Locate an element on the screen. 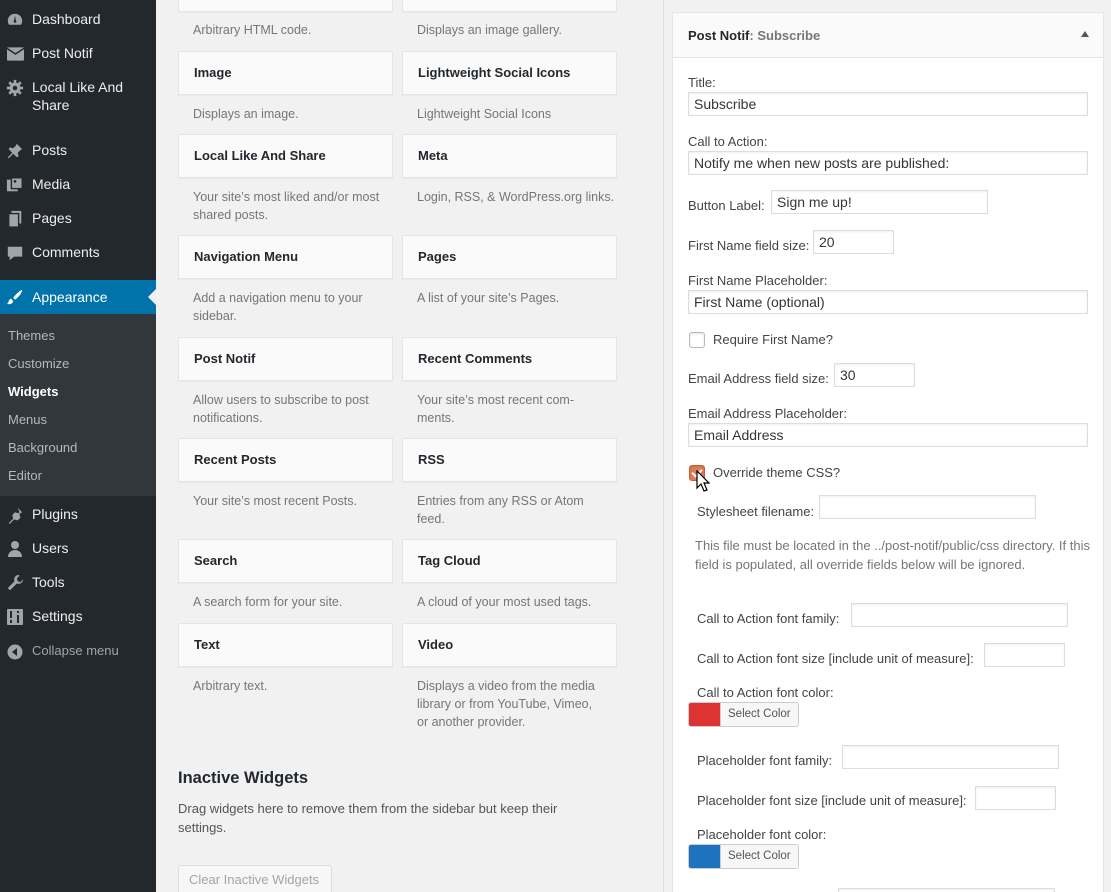 The height and width of the screenshot is (892, 1111). sidebar-item-appearance: Appearance is located at coordinates (78, 297).